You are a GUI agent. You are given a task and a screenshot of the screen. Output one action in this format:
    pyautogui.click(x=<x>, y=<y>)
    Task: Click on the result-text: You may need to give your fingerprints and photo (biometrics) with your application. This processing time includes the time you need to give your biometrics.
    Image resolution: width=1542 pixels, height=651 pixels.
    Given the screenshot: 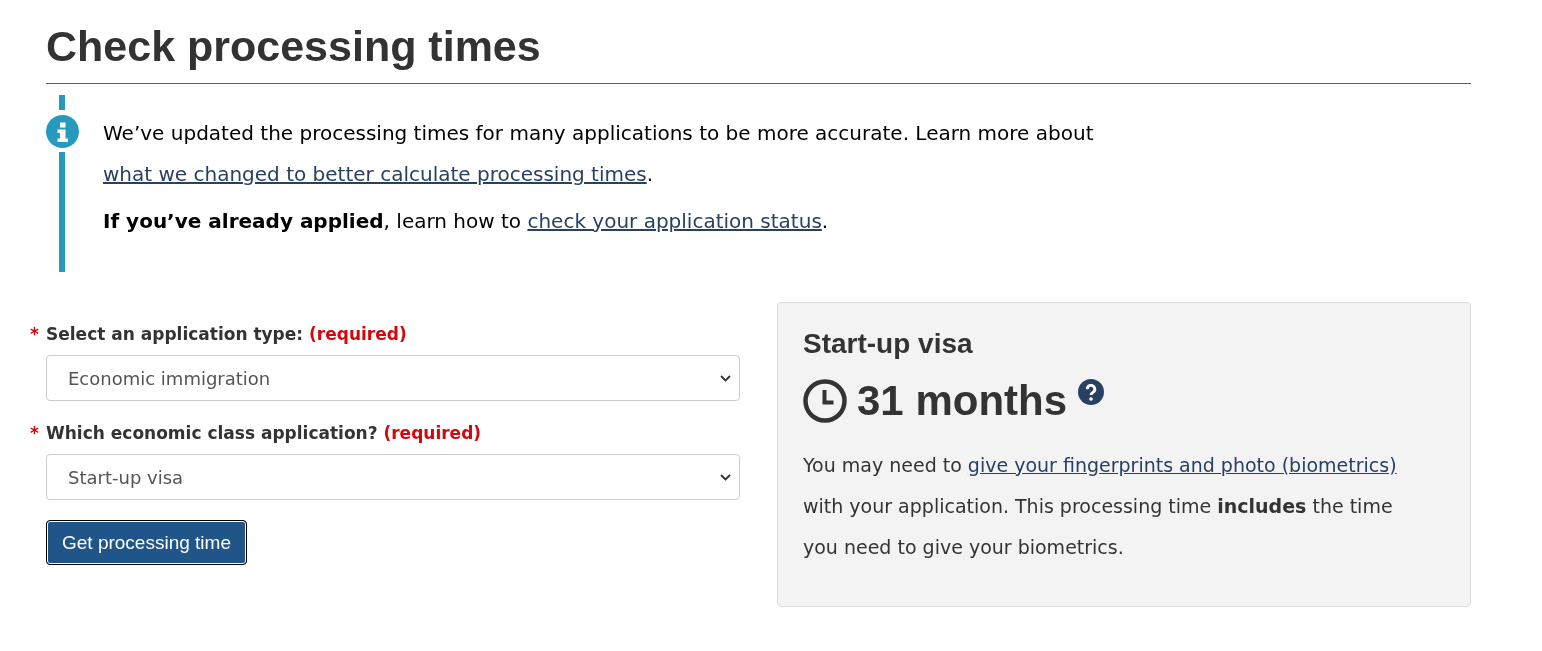 What is the action you would take?
    pyautogui.click(x=1100, y=506)
    